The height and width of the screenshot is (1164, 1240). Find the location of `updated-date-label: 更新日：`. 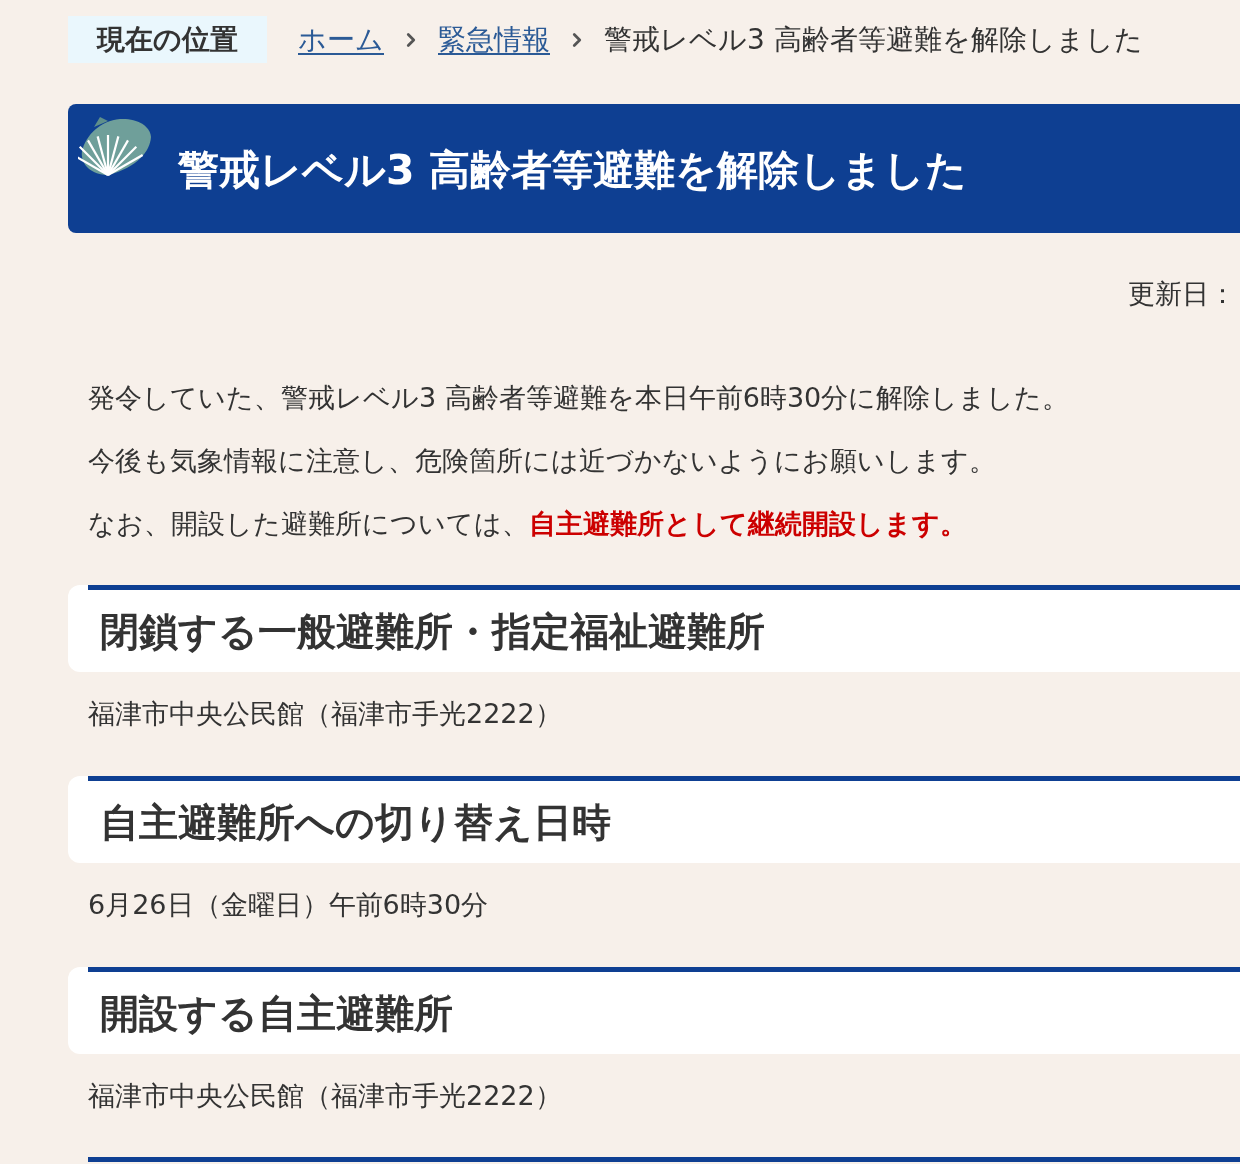

updated-date-label: 更新日： is located at coordinates (1182, 294).